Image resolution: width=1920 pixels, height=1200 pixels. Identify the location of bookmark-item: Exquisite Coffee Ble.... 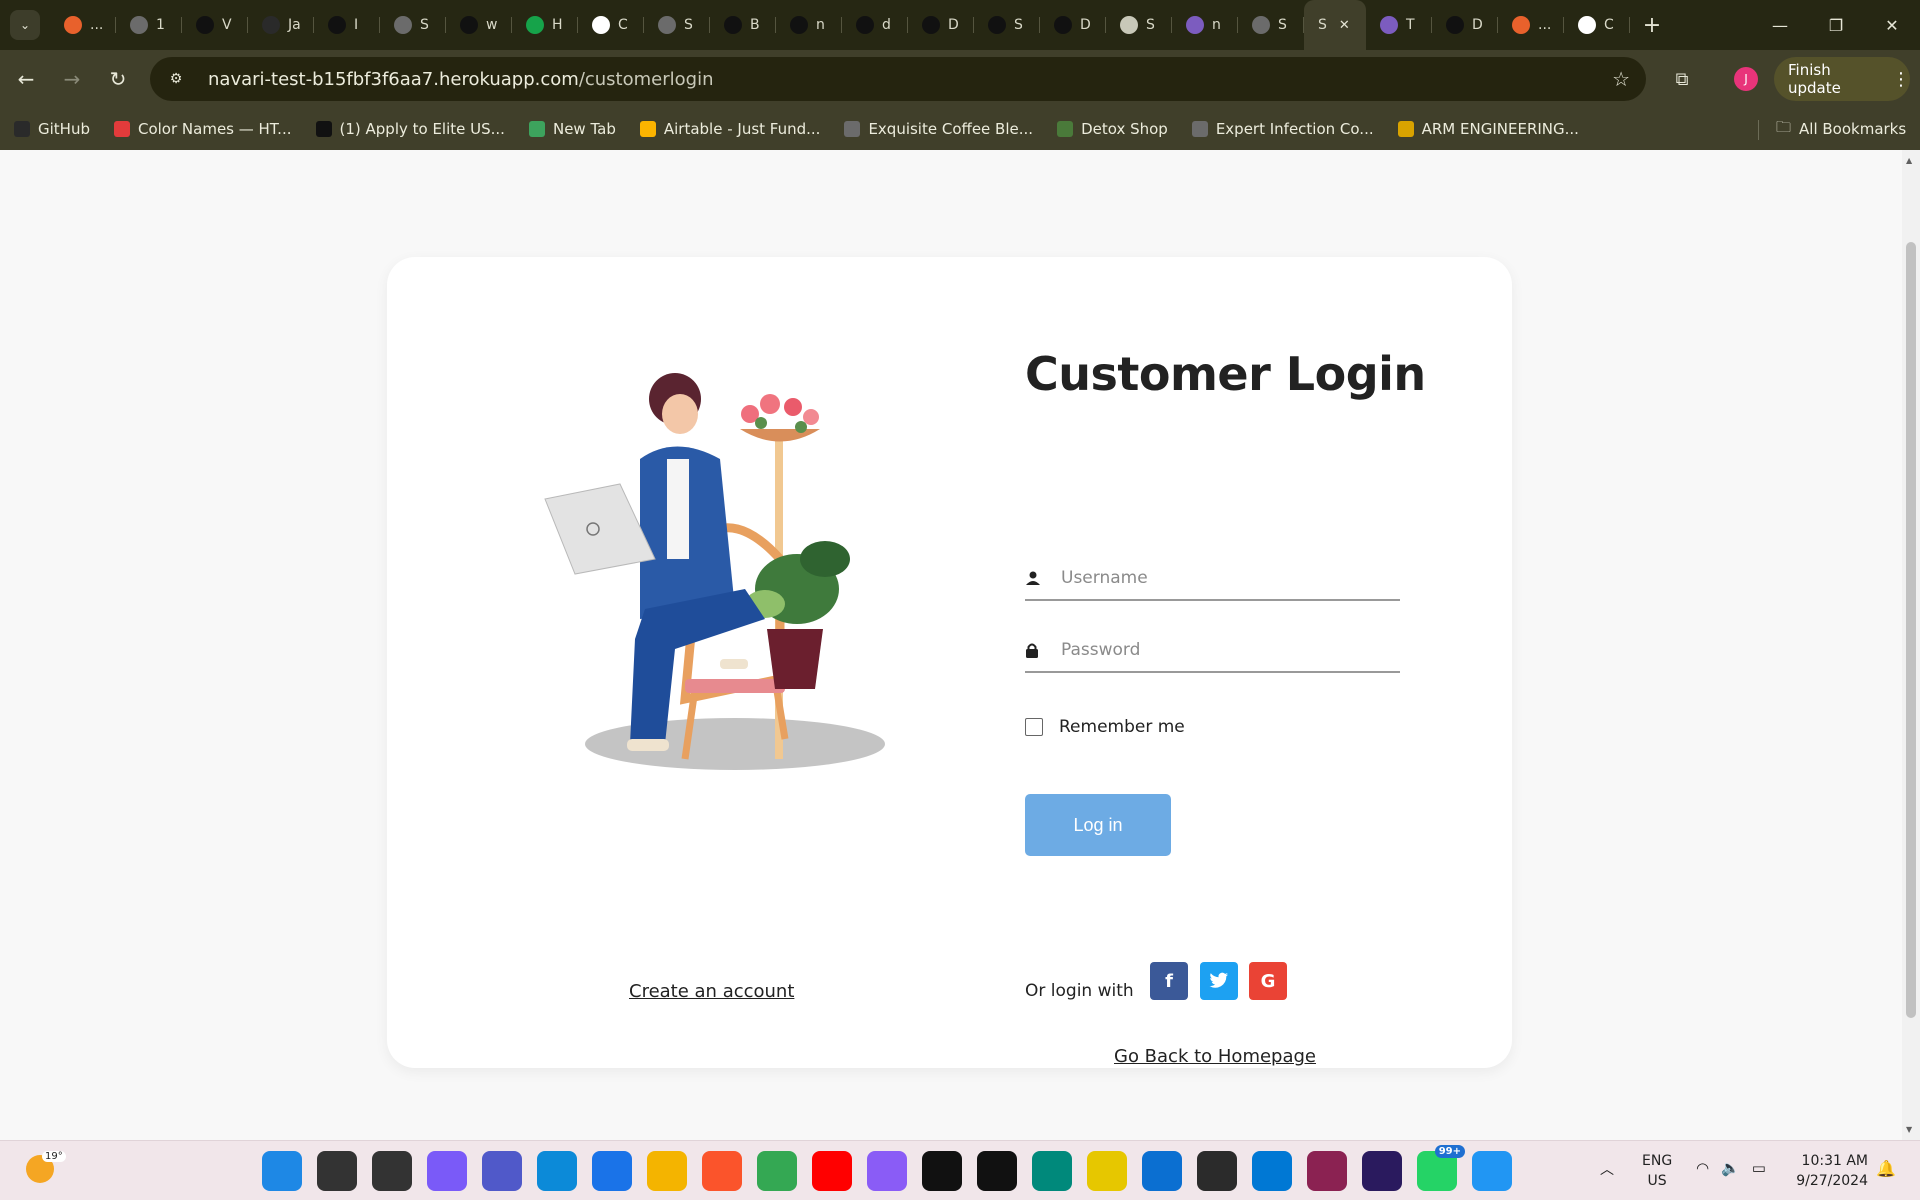
(938, 129).